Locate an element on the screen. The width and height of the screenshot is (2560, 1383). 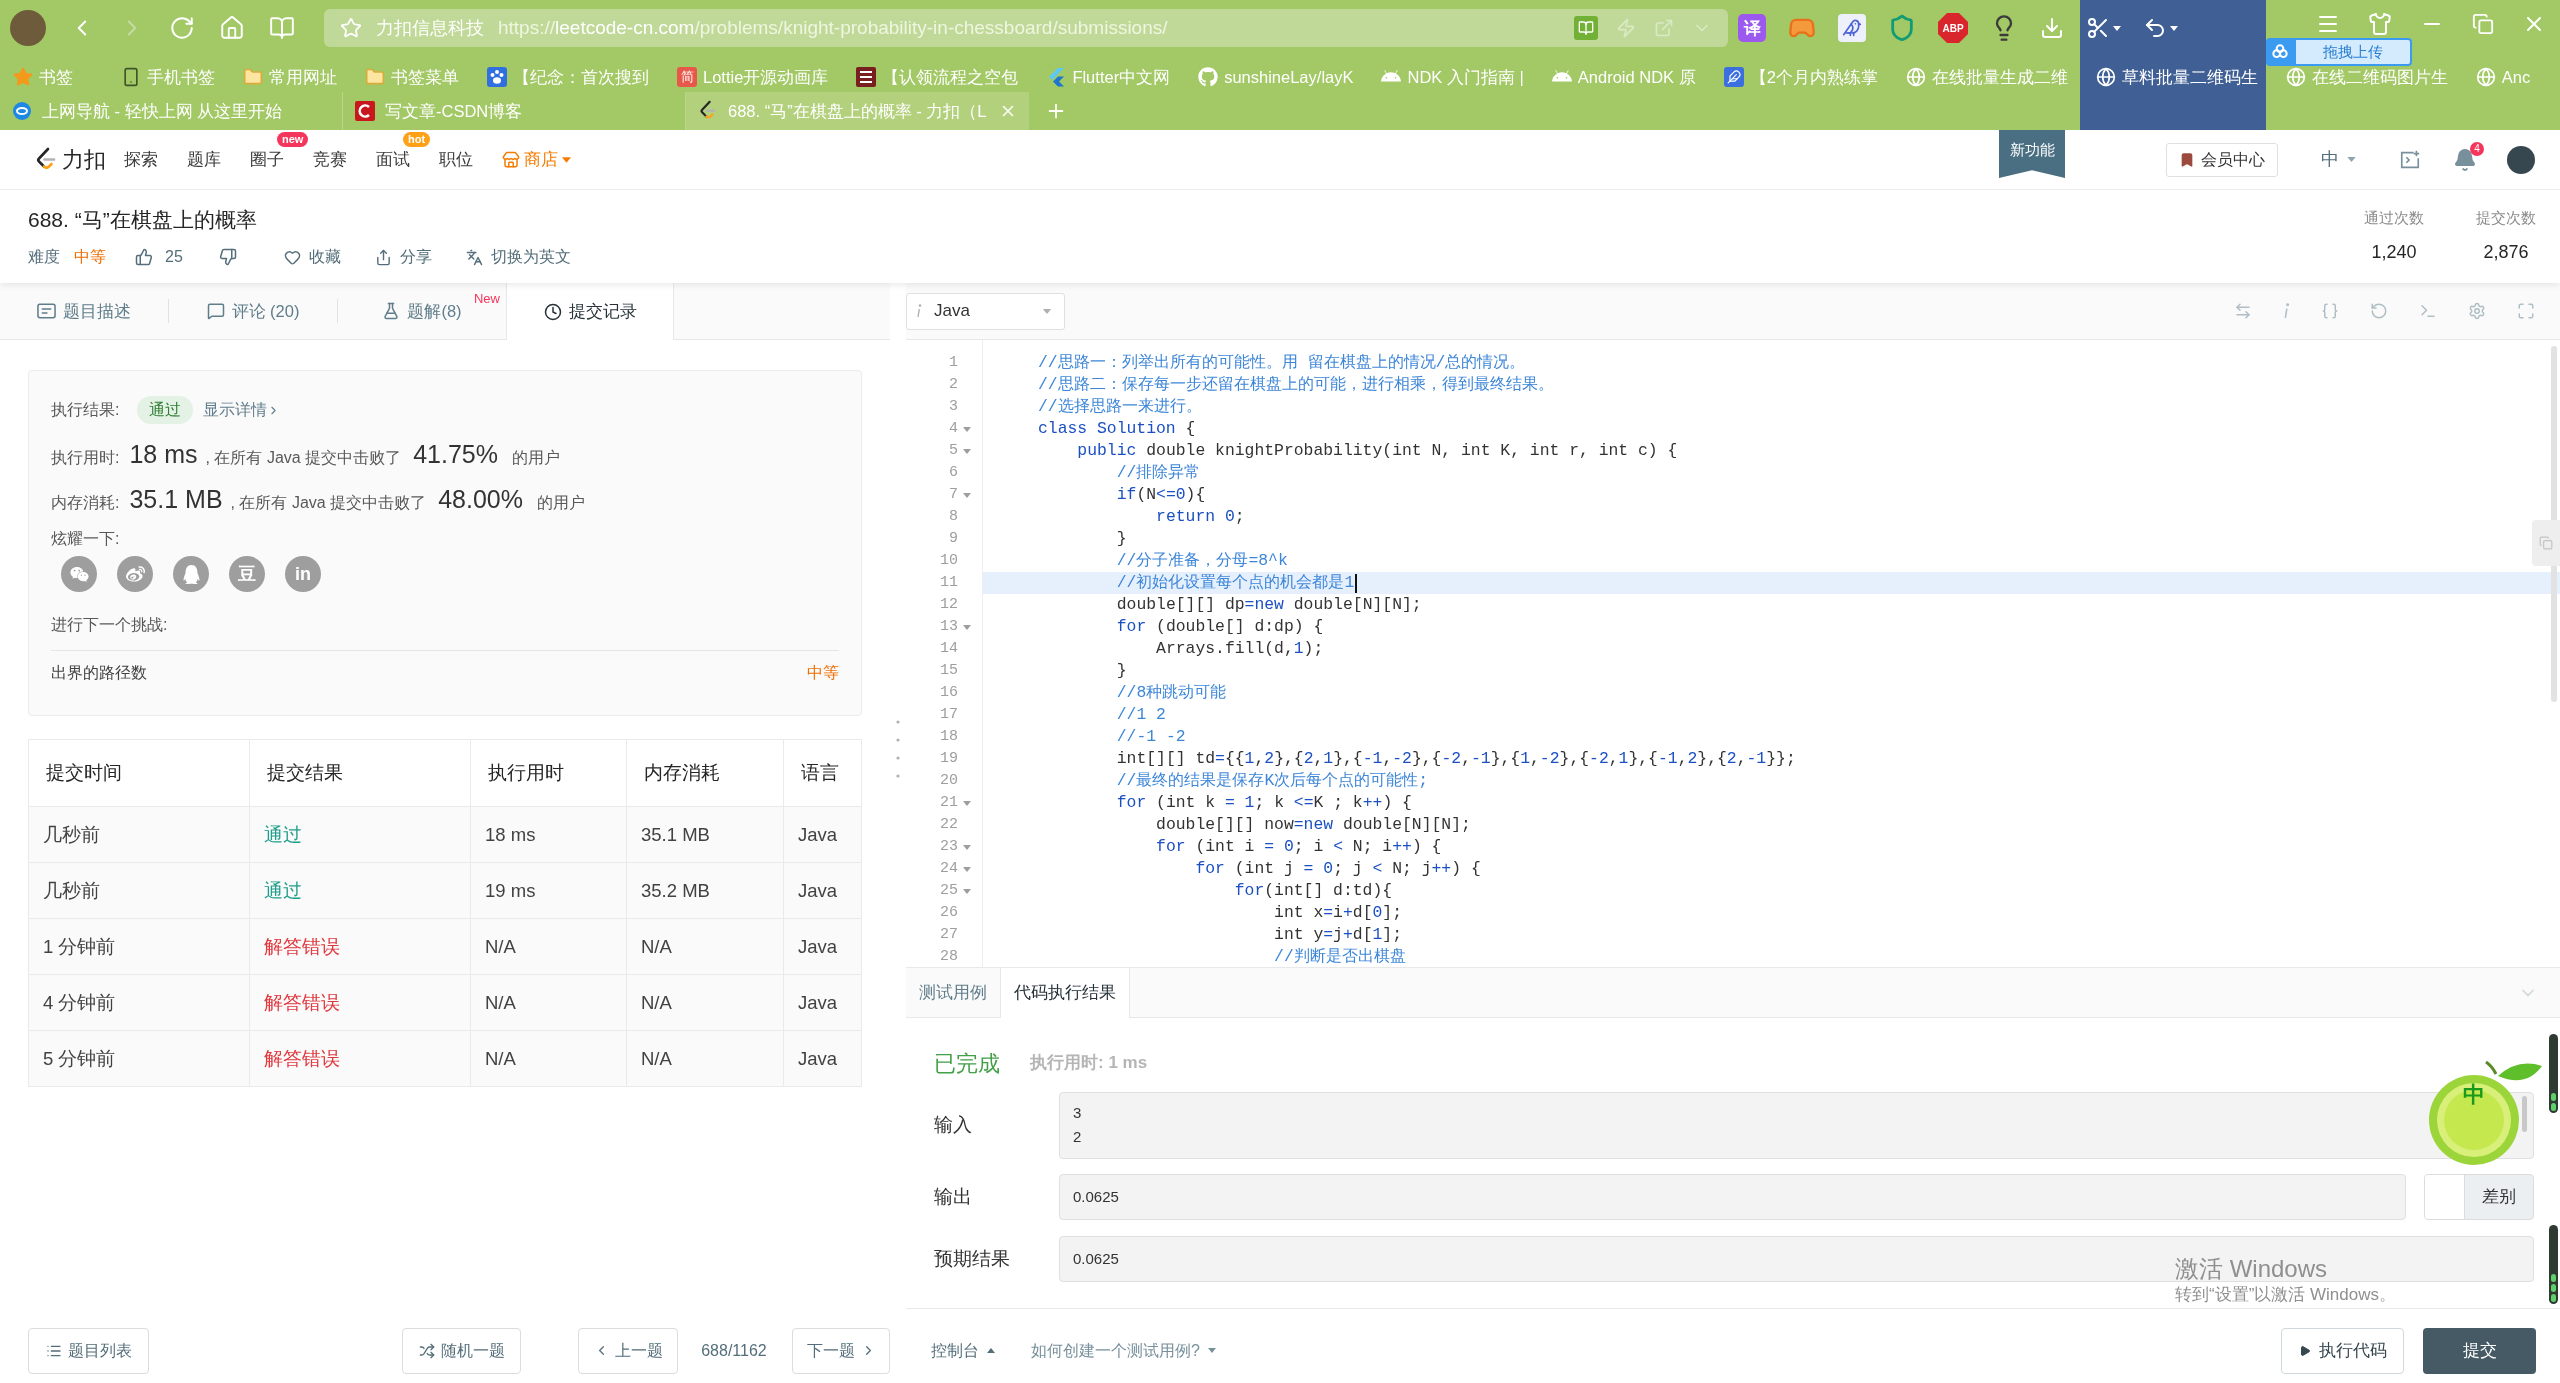
restore-icon is located at coordinates (2483, 24).